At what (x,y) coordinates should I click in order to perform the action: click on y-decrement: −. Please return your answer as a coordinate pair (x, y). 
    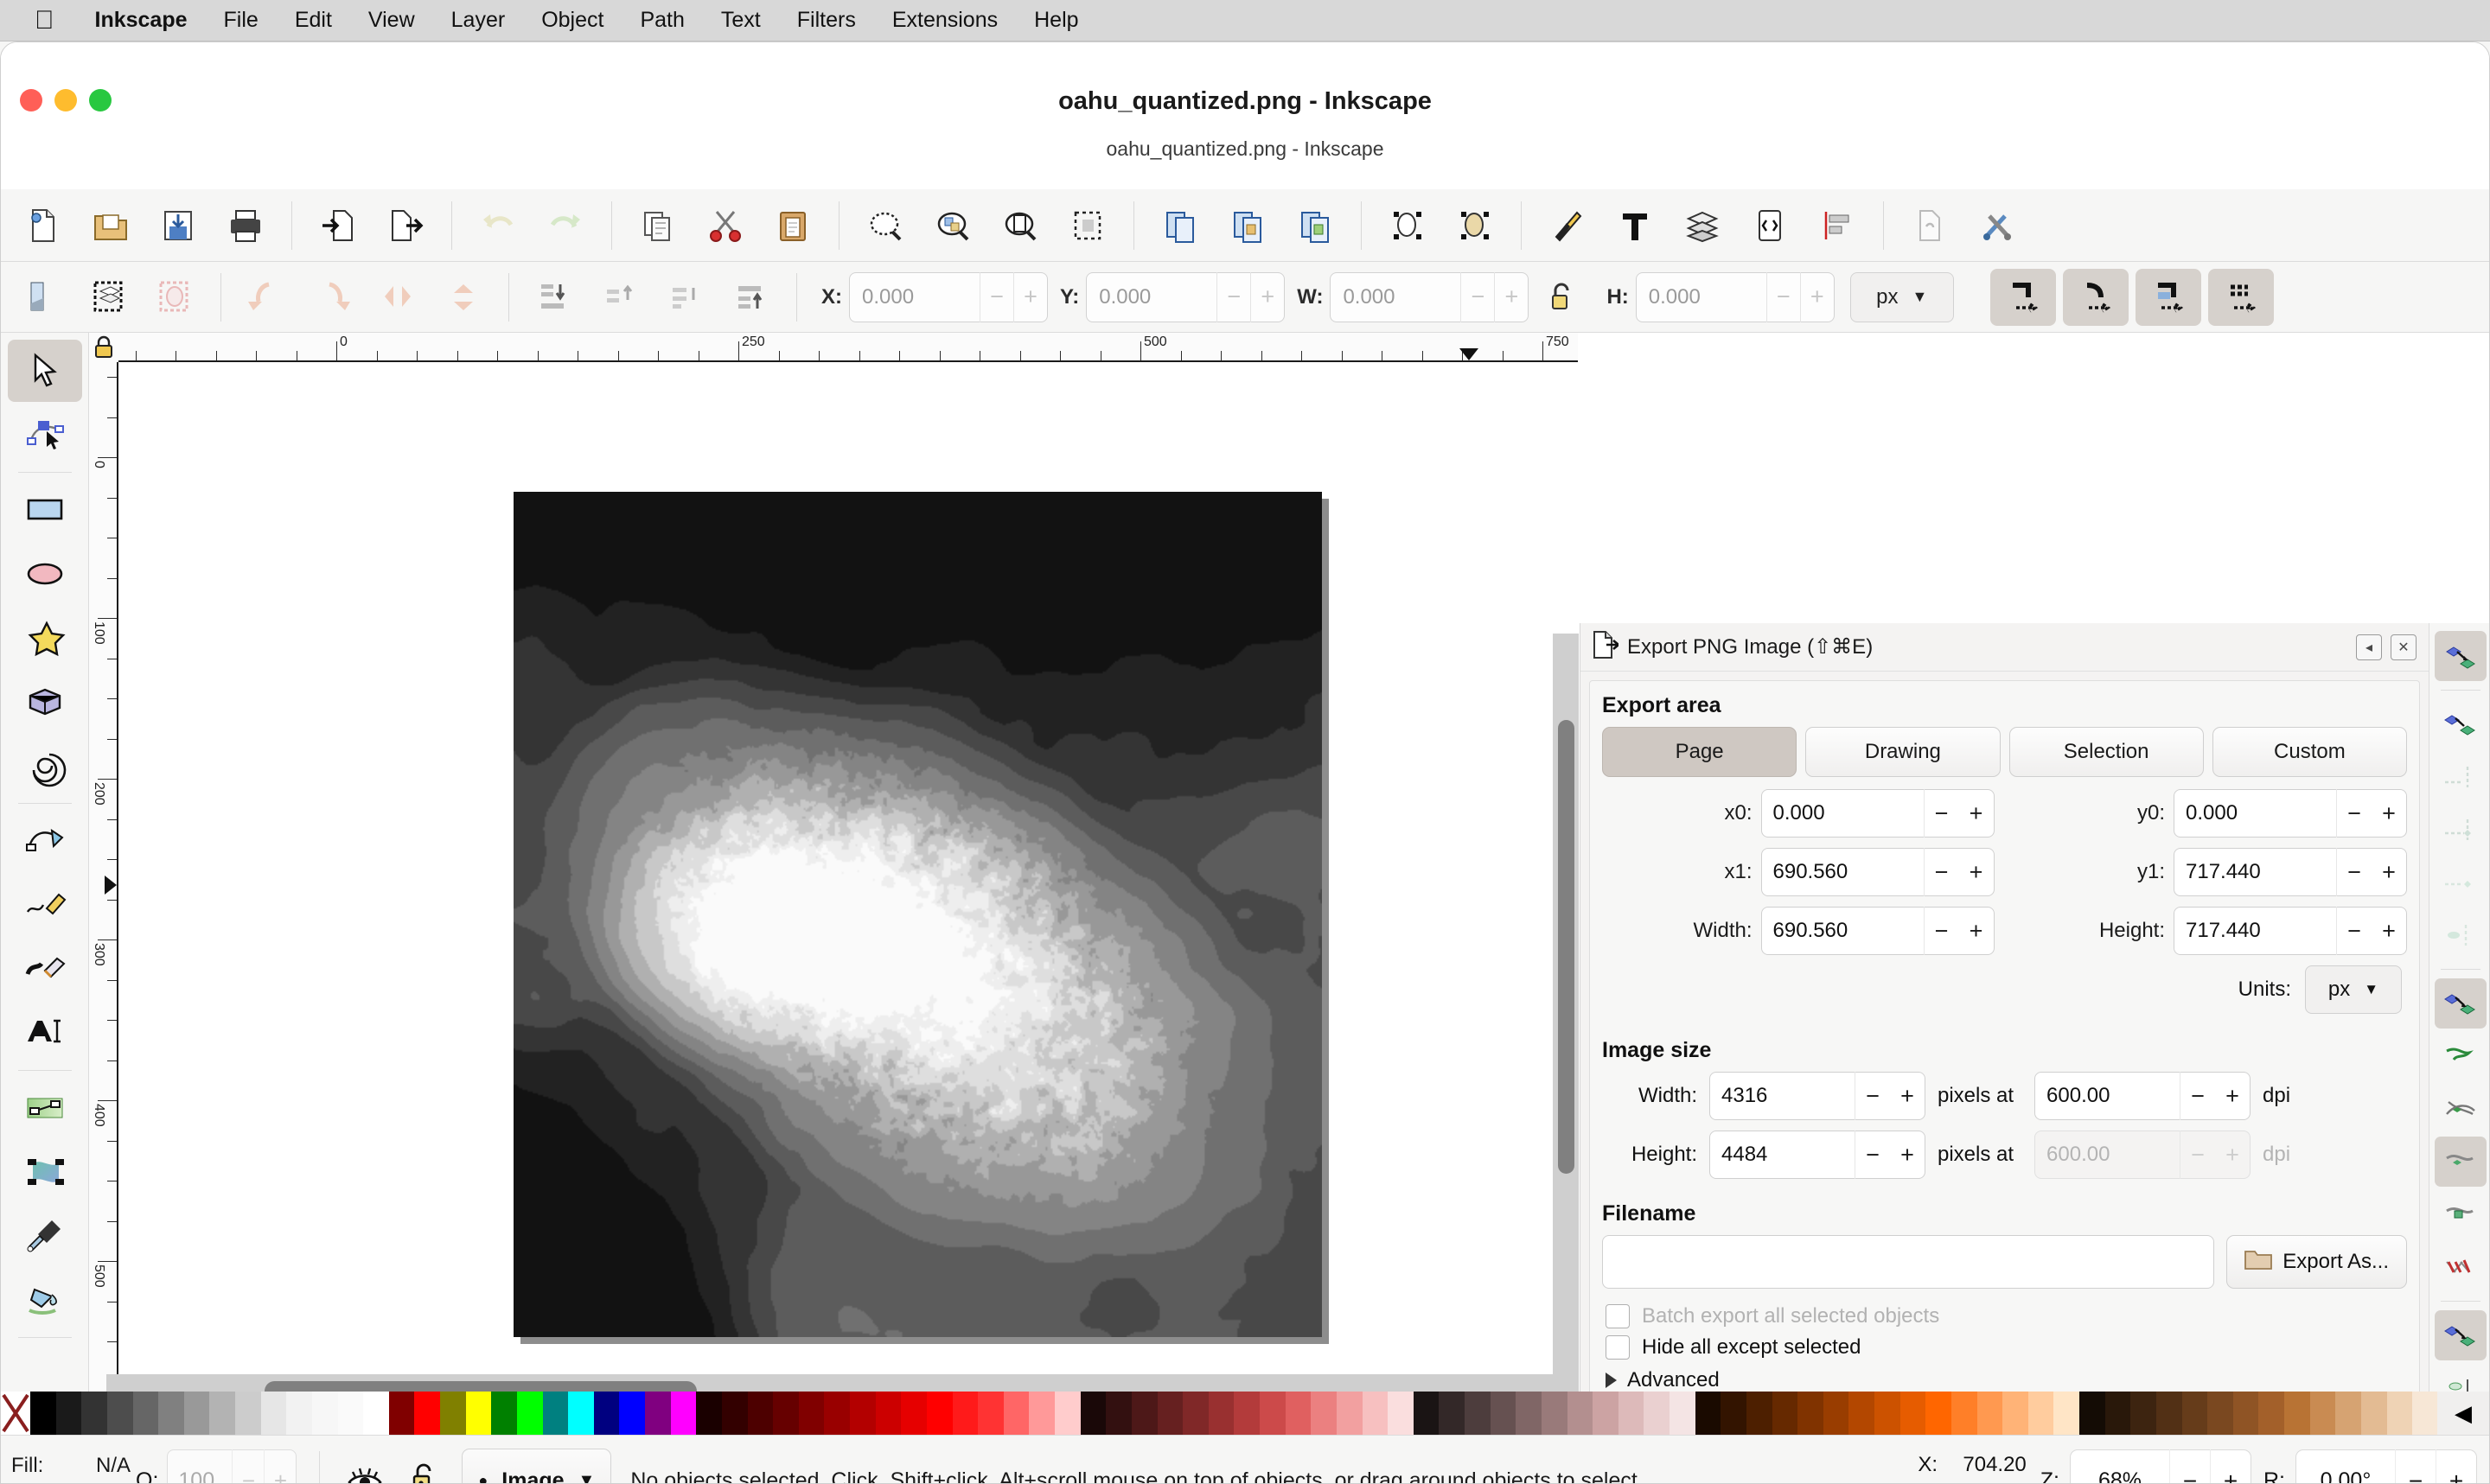
    Looking at the image, I should click on (1233, 296).